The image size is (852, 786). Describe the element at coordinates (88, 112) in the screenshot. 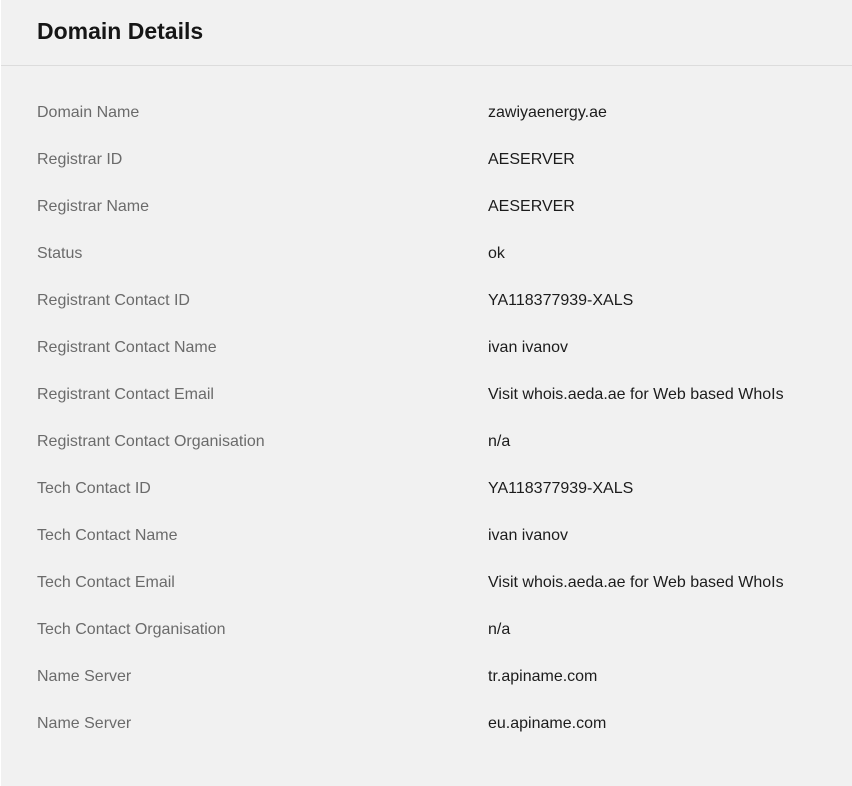

I see `detail-label: Domain Name` at that location.